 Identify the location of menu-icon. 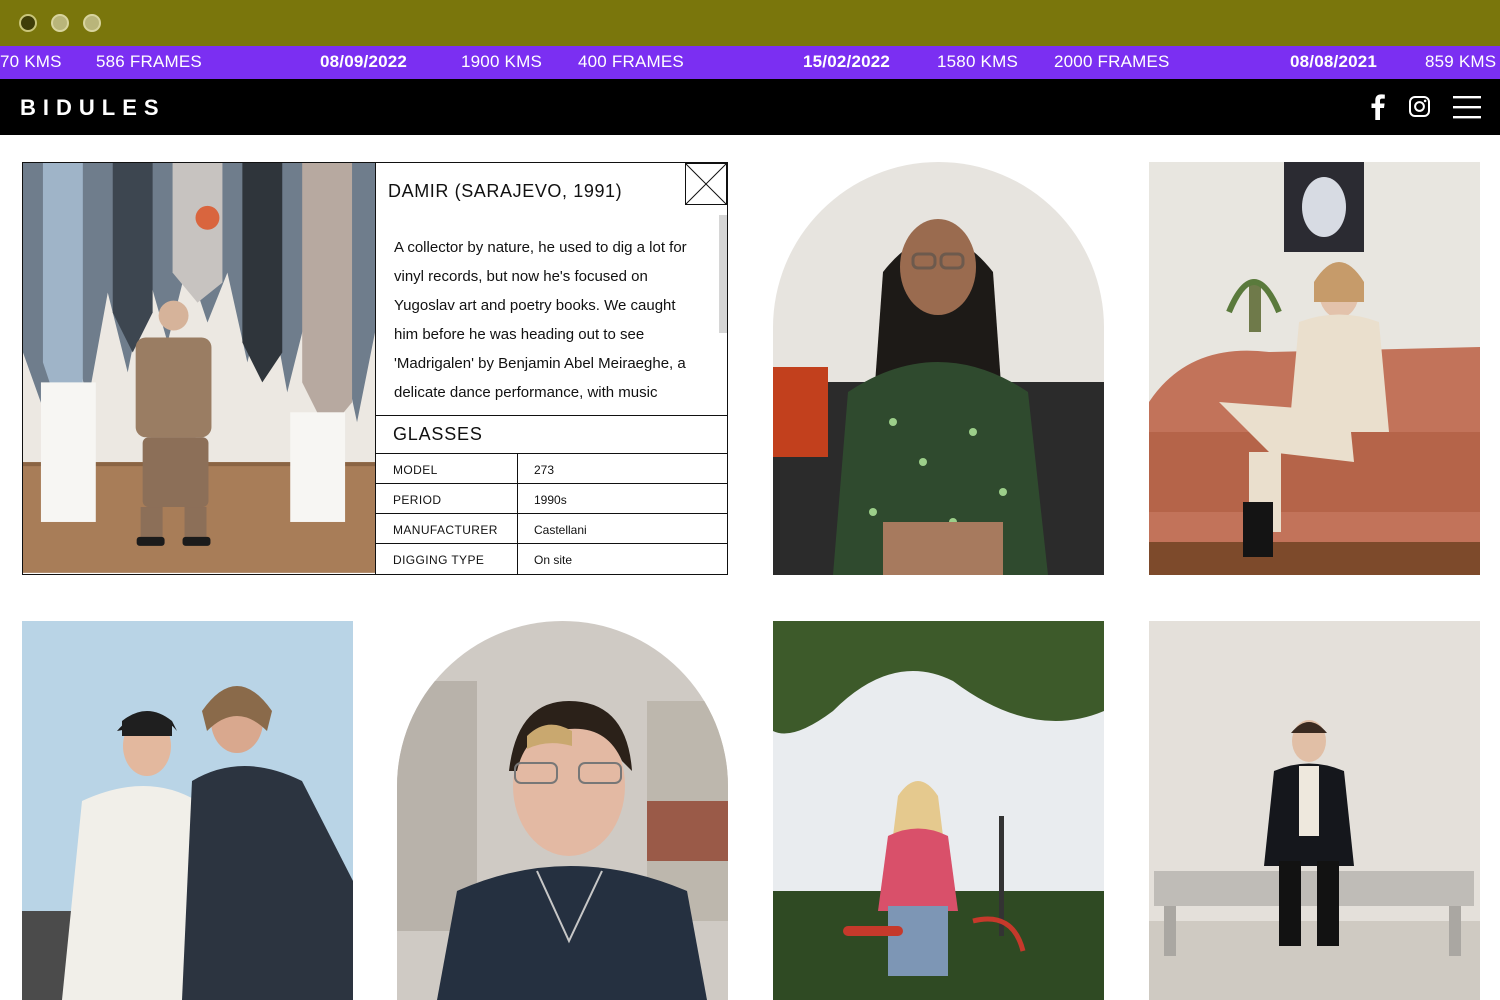
(1467, 107).